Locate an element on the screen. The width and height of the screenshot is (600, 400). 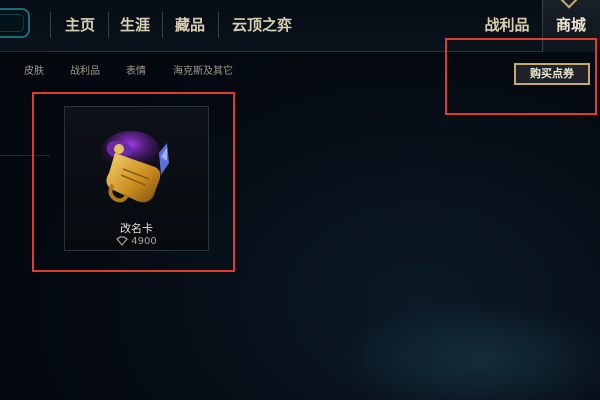
play-button-frame is located at coordinates (15, 23).